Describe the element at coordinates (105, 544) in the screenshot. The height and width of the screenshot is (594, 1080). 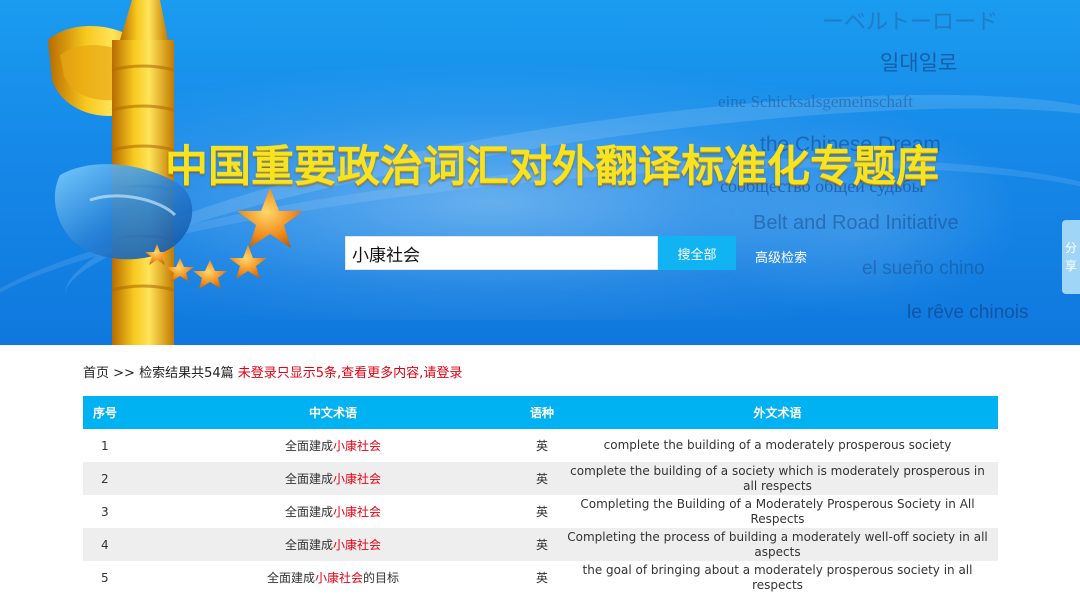
I see `row-number: 4` at that location.